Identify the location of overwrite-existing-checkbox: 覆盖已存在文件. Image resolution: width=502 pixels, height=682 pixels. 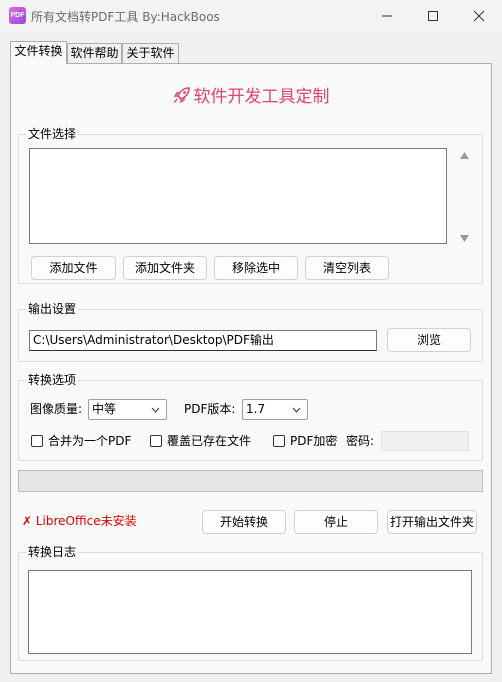
(205, 441).